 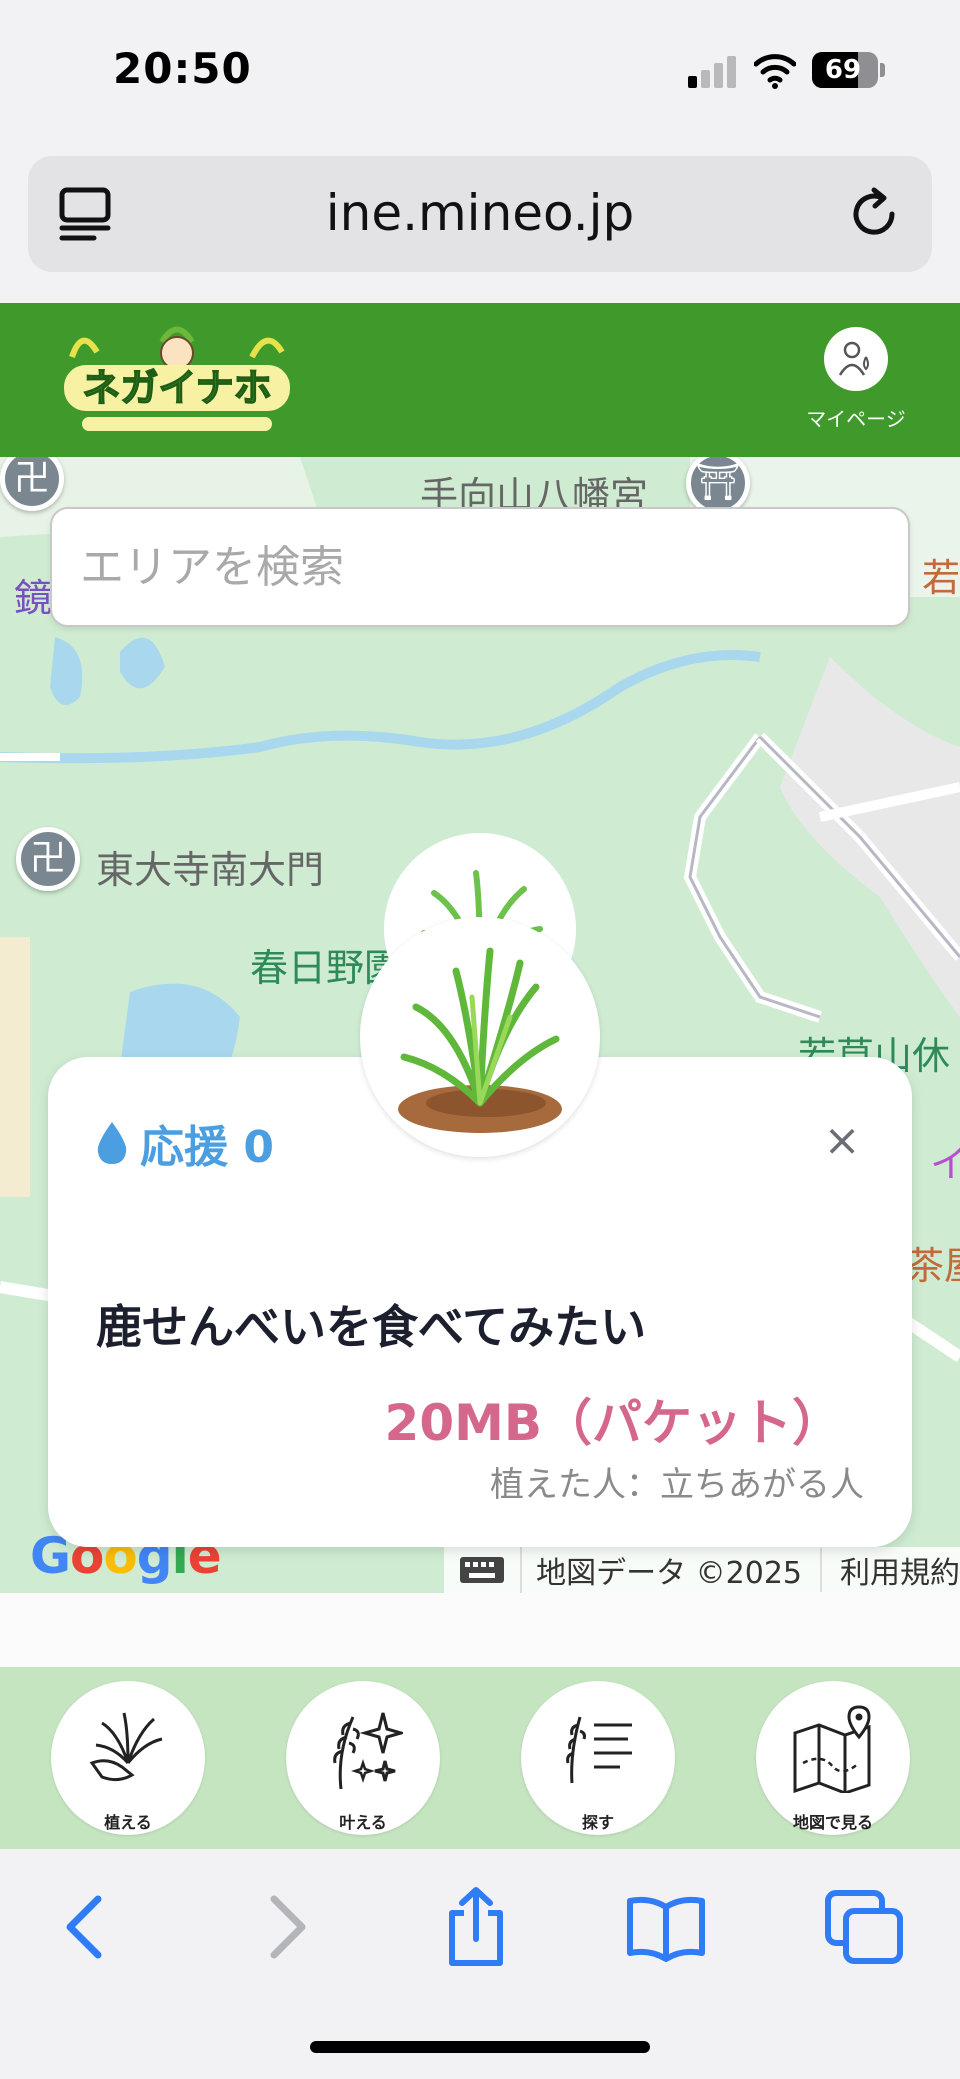 I want to click on map-label-edge-left: 鏡, so click(x=33, y=598).